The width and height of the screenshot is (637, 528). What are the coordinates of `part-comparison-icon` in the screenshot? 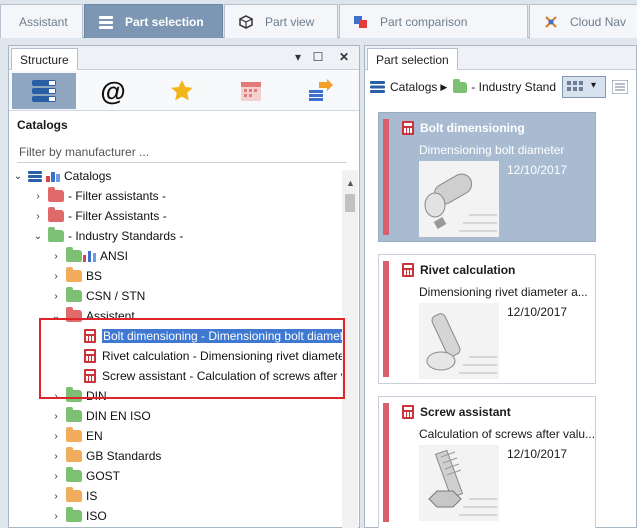 It's located at (360, 21).